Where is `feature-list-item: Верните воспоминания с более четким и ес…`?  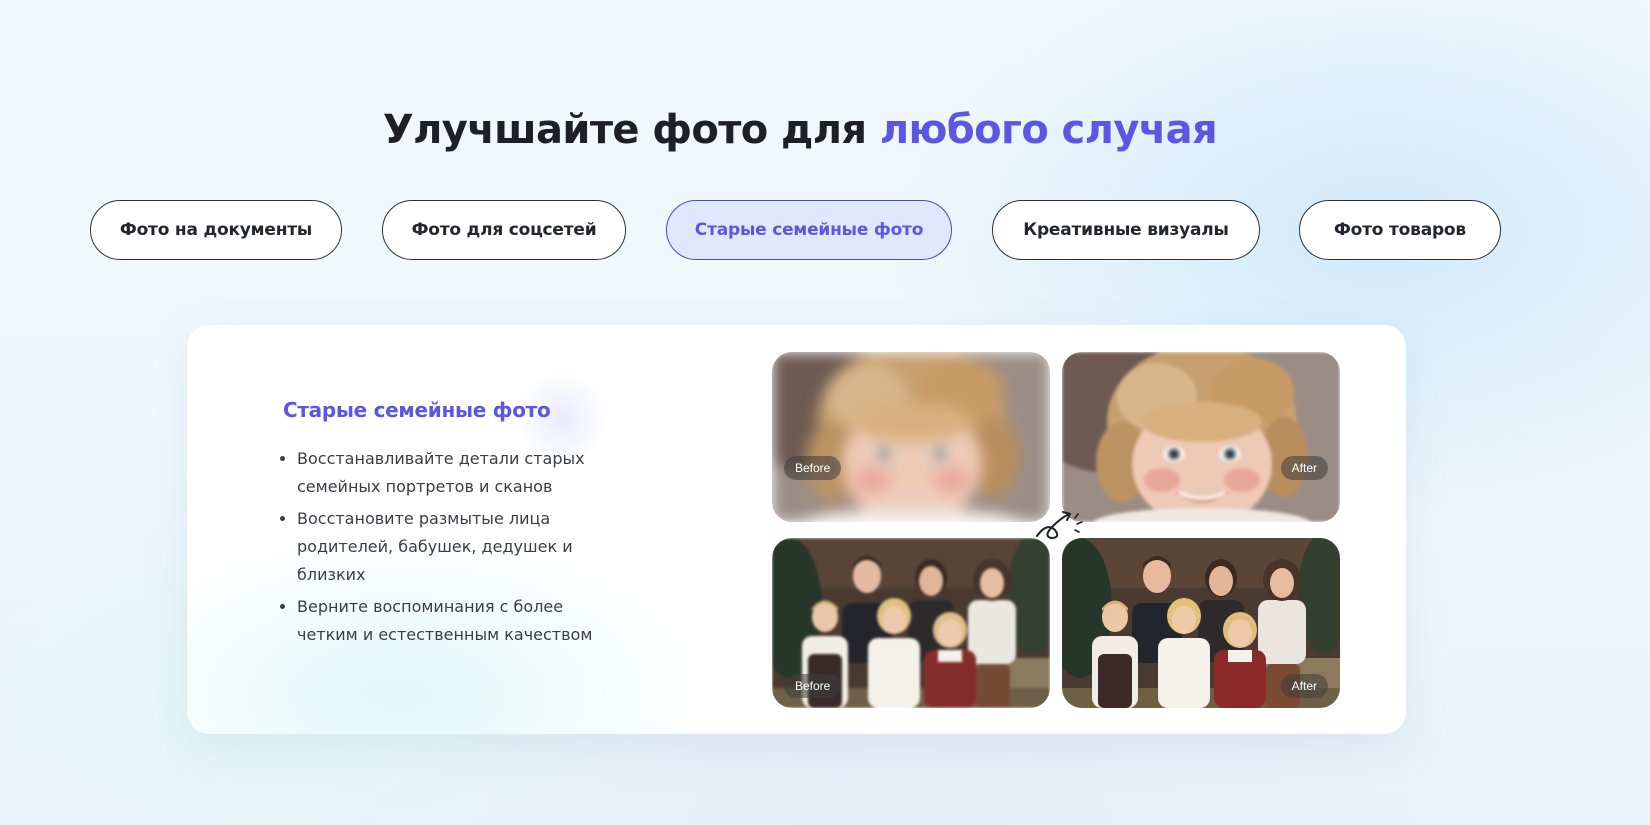 feature-list-item: Верните воспоминания с более четким и ес… is located at coordinates (462, 621).